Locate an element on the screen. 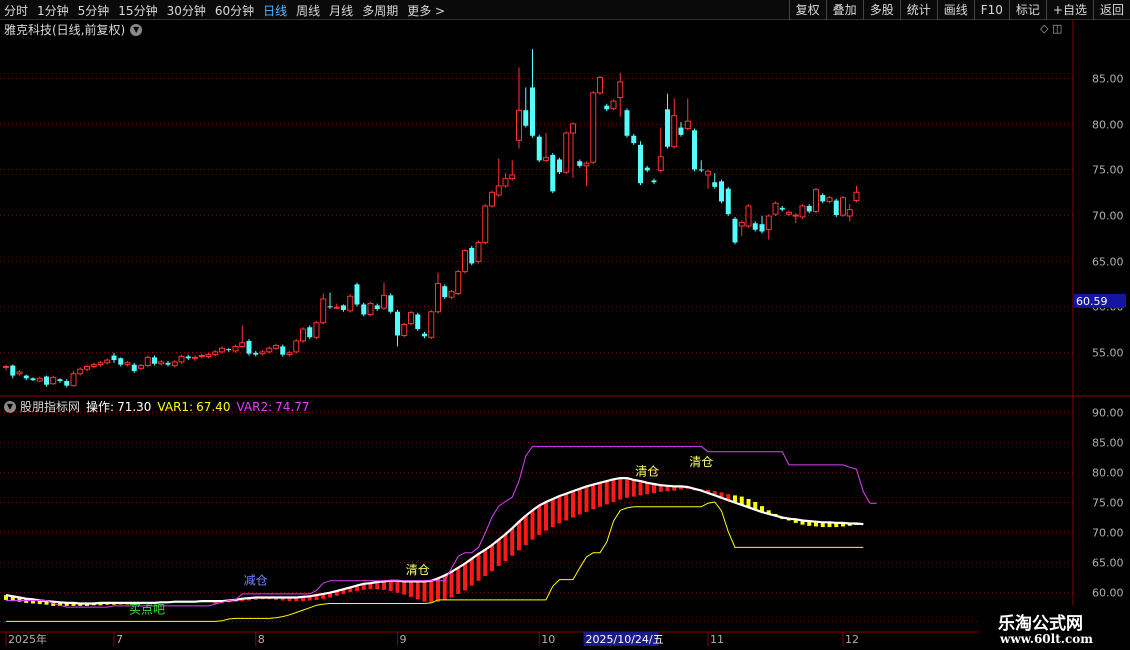  watermark-title: 乐淘公式网 is located at coordinates (1040, 624).